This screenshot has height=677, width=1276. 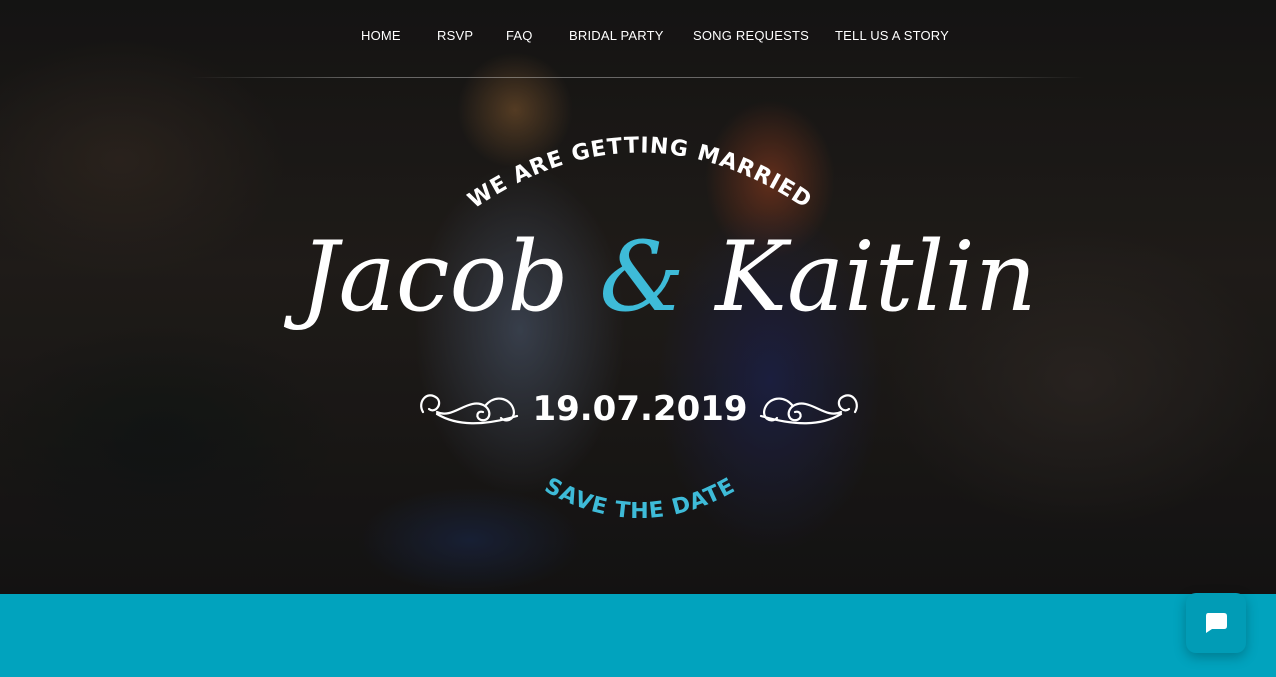 I want to click on groom-name: Jacob, so click(x=434, y=277).